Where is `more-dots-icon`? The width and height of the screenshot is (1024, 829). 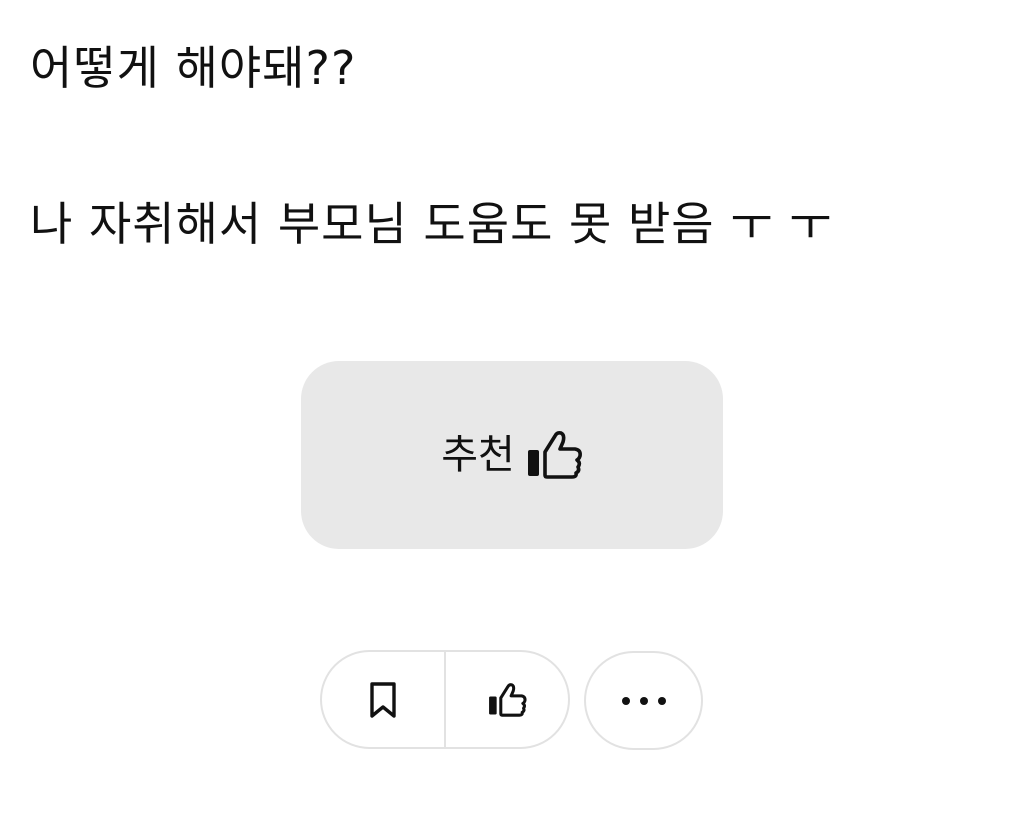
more-dots-icon is located at coordinates (644, 701).